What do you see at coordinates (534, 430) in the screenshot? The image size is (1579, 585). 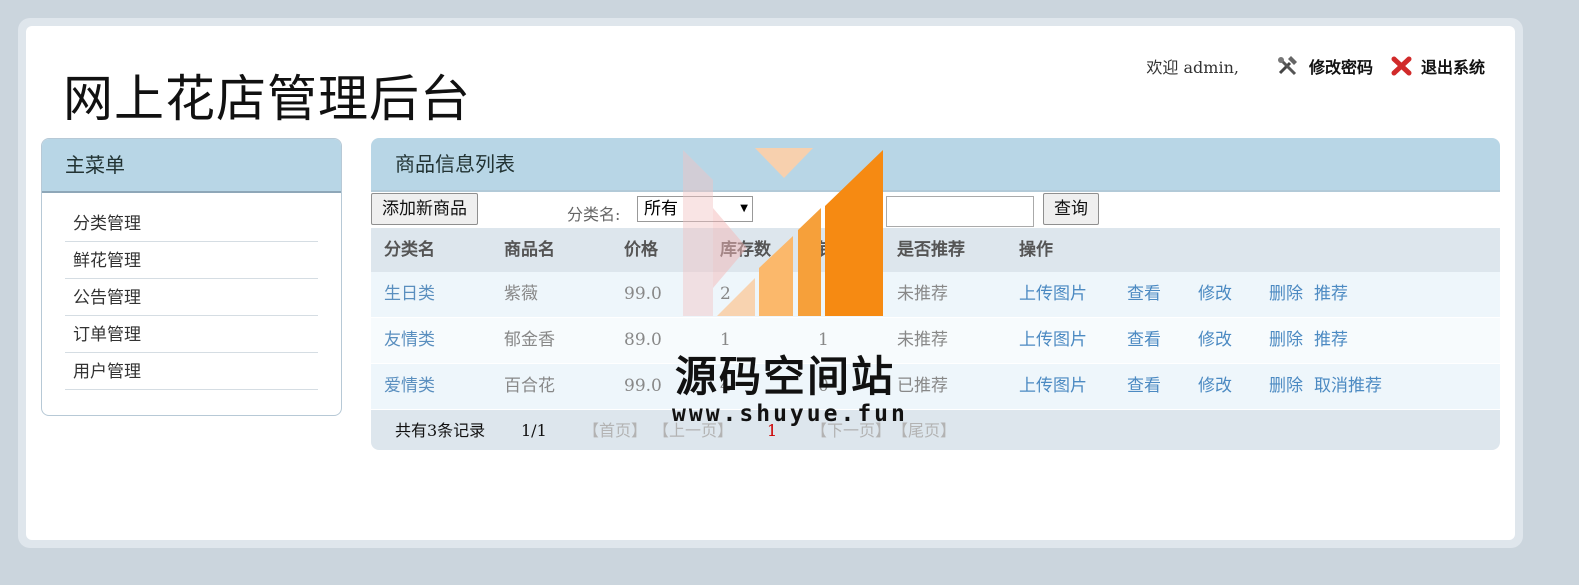 I see `page-indicator: 1/1` at bounding box center [534, 430].